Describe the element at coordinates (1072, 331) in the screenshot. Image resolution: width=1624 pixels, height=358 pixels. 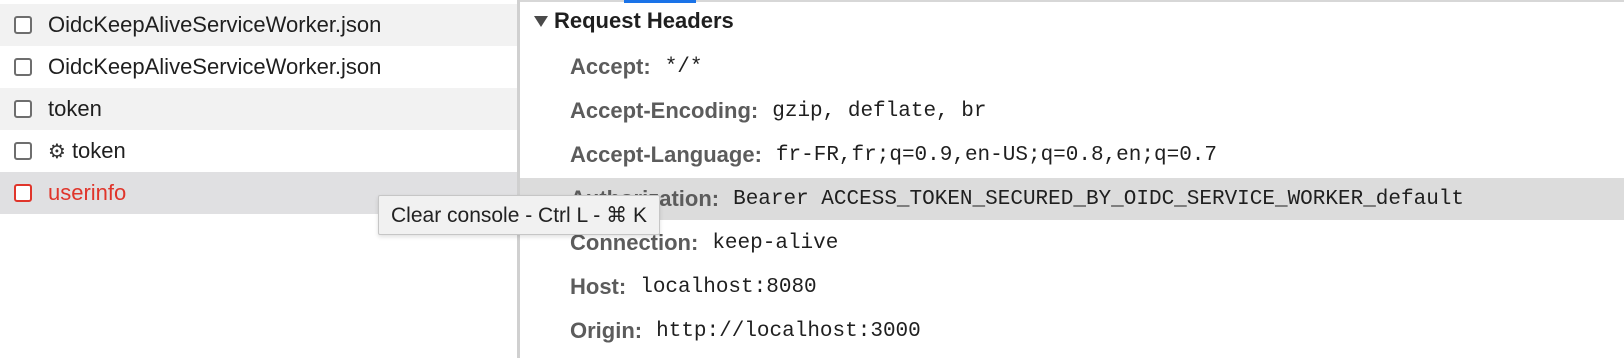
I see `header-row: Origin: http://localhost:3000` at that location.